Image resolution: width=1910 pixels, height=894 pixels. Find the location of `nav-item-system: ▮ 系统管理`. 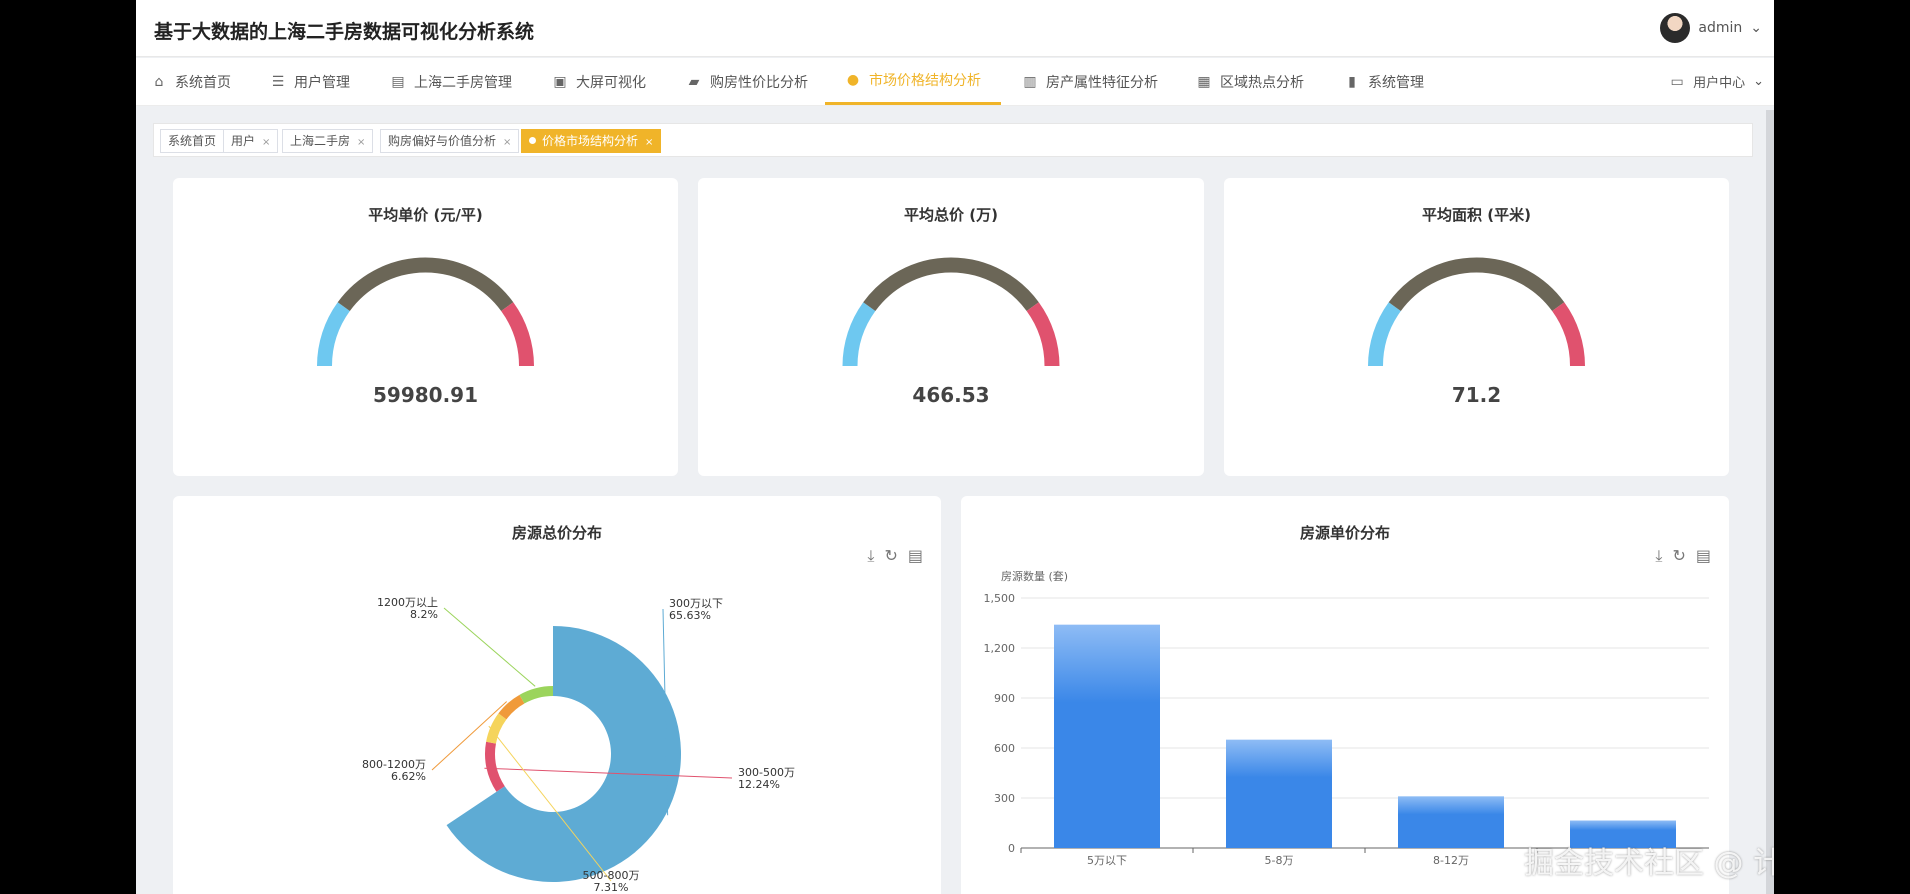

nav-item-system: ▮ 系统管理 is located at coordinates (1384, 81).